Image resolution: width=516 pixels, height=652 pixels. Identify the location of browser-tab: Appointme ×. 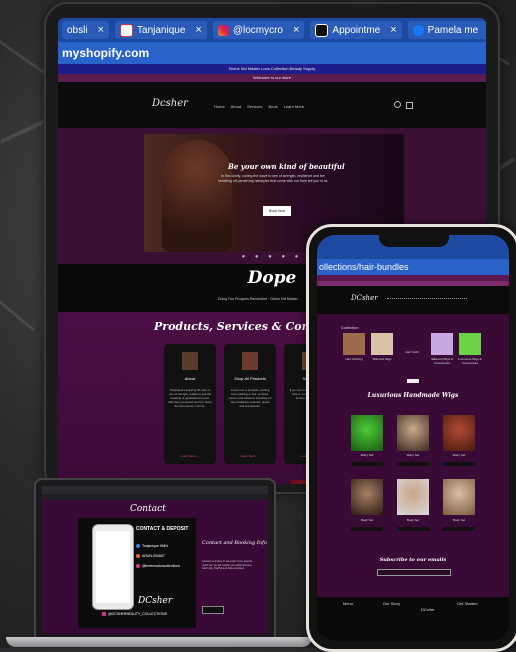
(356, 30).